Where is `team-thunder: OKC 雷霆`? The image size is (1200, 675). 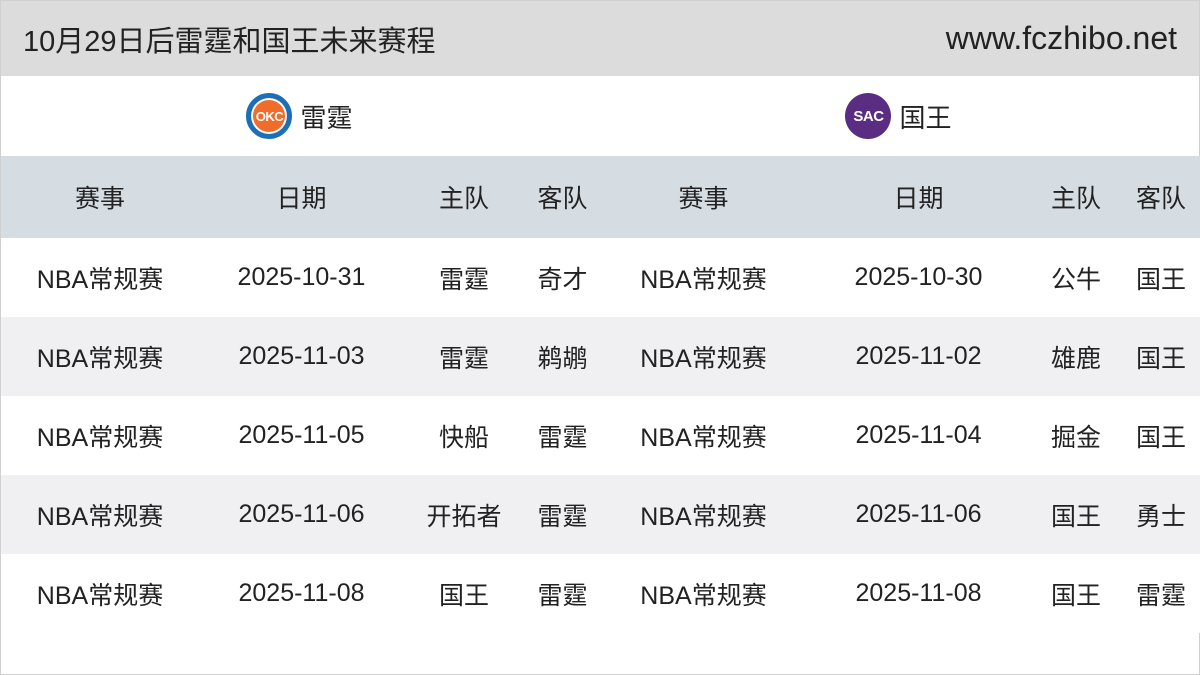 team-thunder: OKC 雷霆 is located at coordinates (299, 116).